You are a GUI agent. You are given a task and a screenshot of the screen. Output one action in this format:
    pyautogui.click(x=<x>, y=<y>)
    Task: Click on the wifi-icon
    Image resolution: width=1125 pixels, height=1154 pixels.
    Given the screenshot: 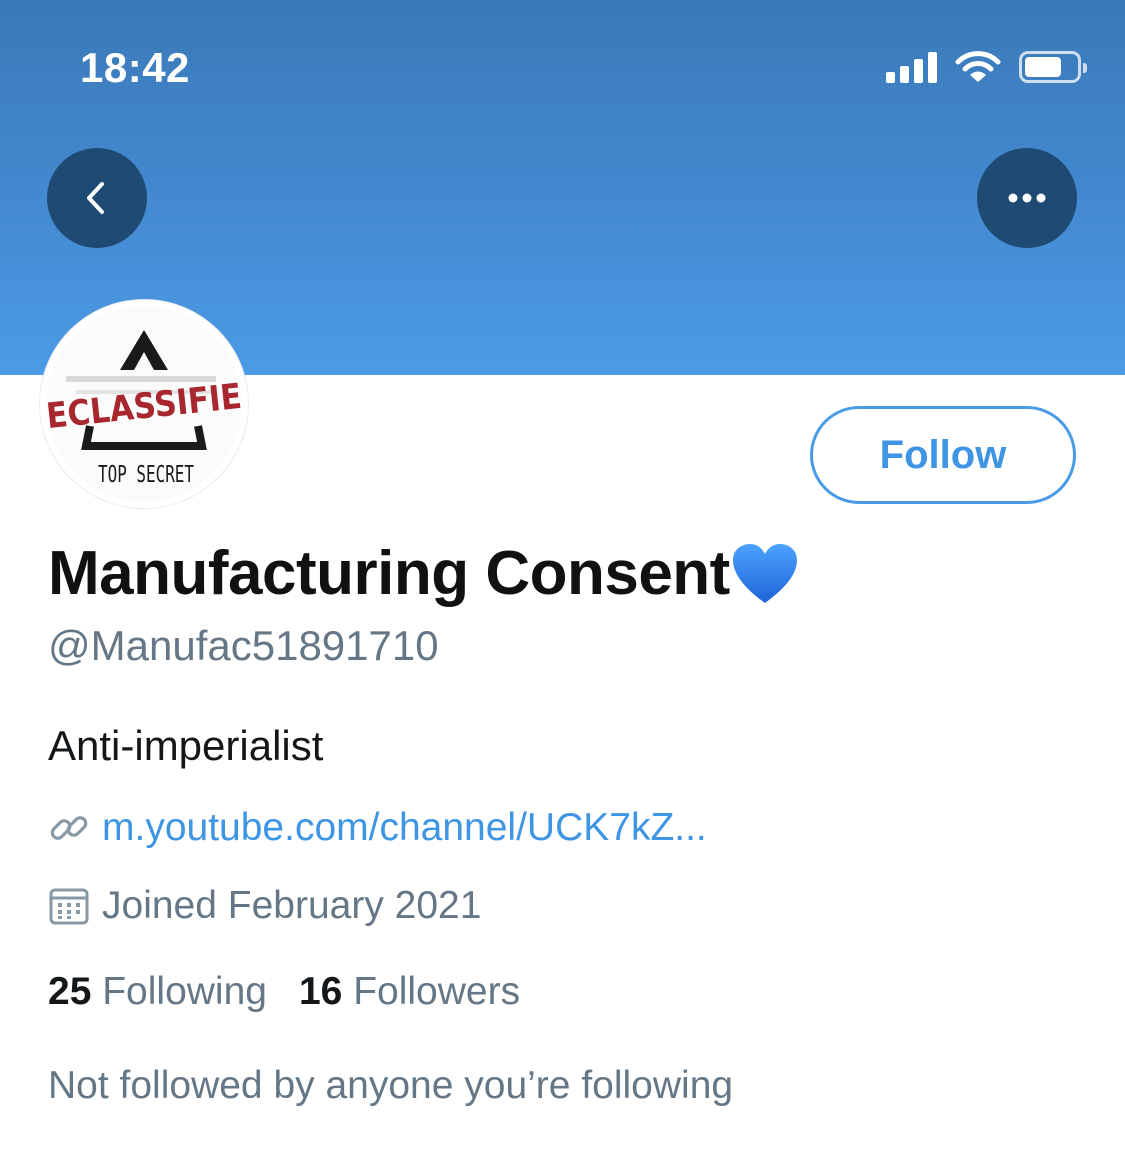 What is the action you would take?
    pyautogui.click(x=978, y=66)
    